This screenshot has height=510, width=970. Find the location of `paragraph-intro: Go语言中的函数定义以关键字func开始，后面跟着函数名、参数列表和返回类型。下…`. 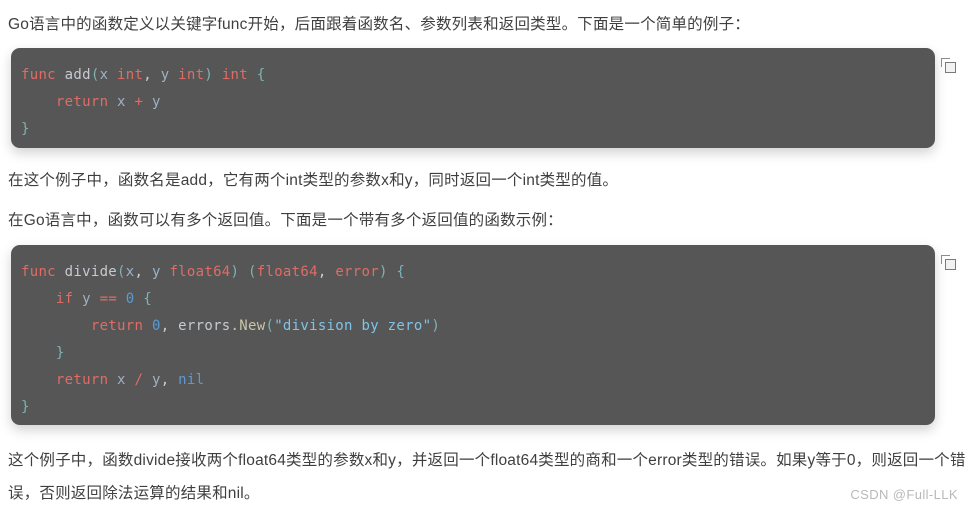

paragraph-intro: Go语言中的函数定义以关键字func开始，后面跟着函数名、参数列表和返回类型。下… is located at coordinates (379, 24).